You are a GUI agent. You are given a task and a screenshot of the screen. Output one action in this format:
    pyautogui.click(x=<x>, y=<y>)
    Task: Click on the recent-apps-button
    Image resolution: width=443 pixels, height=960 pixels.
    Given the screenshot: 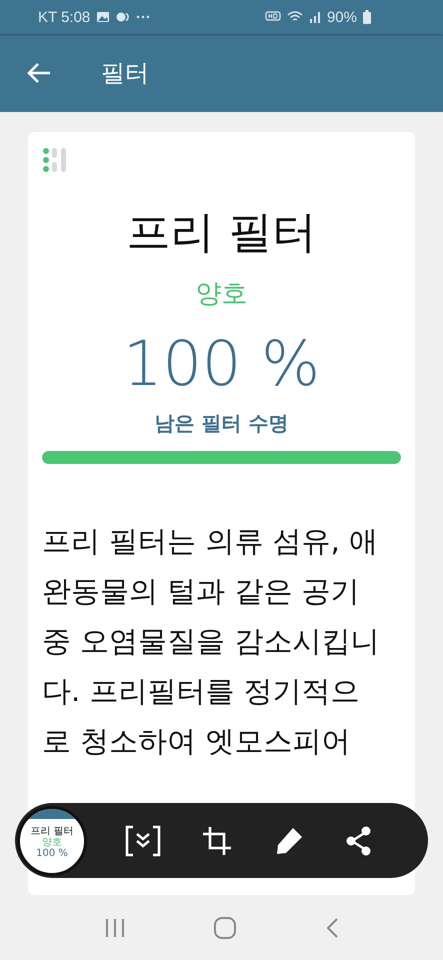 What is the action you would take?
    pyautogui.click(x=115, y=928)
    